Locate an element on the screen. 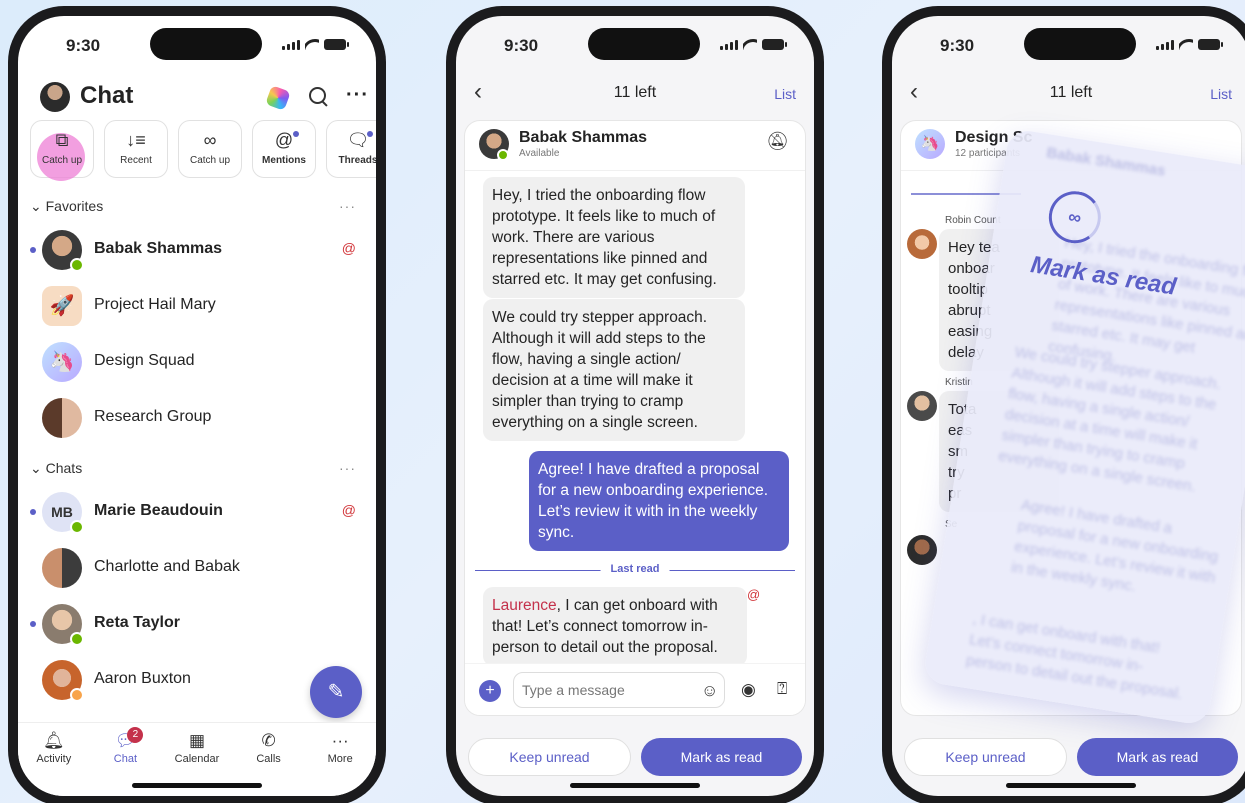  chip-label: Threads is located at coordinates (357, 160).